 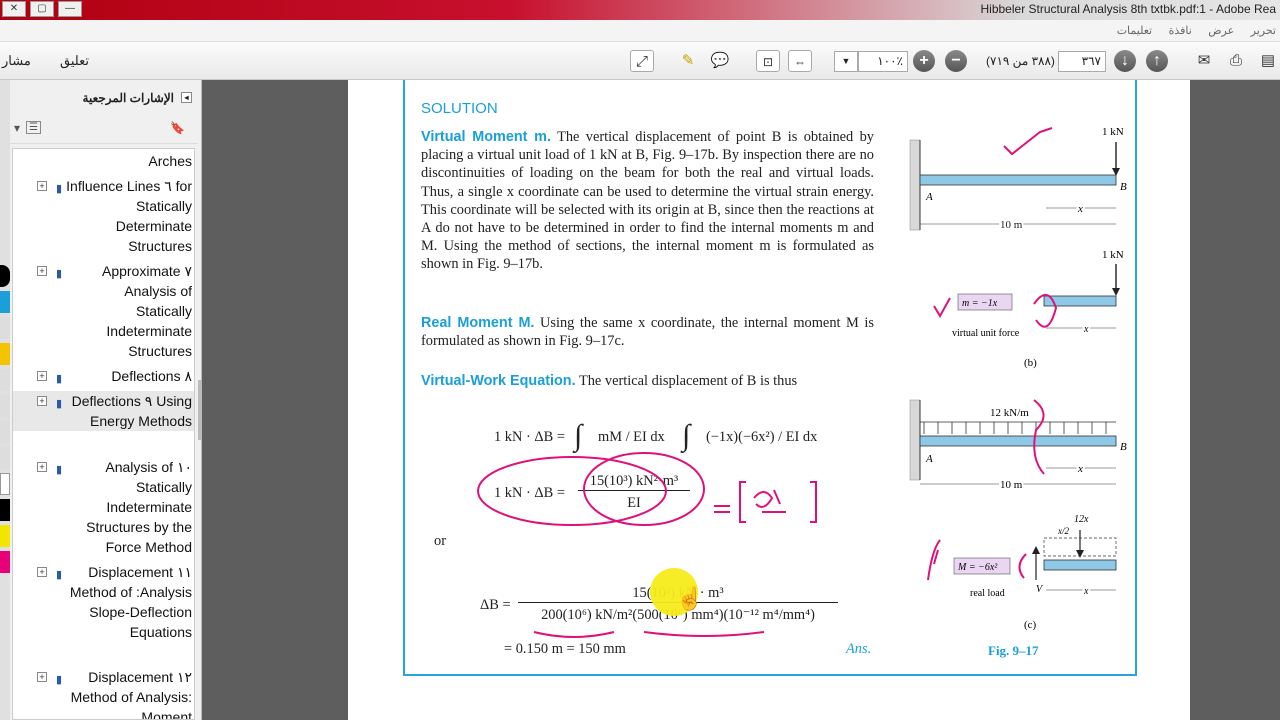 What do you see at coordinates (924, 61) in the screenshot?
I see `zoom-in-icon: +` at bounding box center [924, 61].